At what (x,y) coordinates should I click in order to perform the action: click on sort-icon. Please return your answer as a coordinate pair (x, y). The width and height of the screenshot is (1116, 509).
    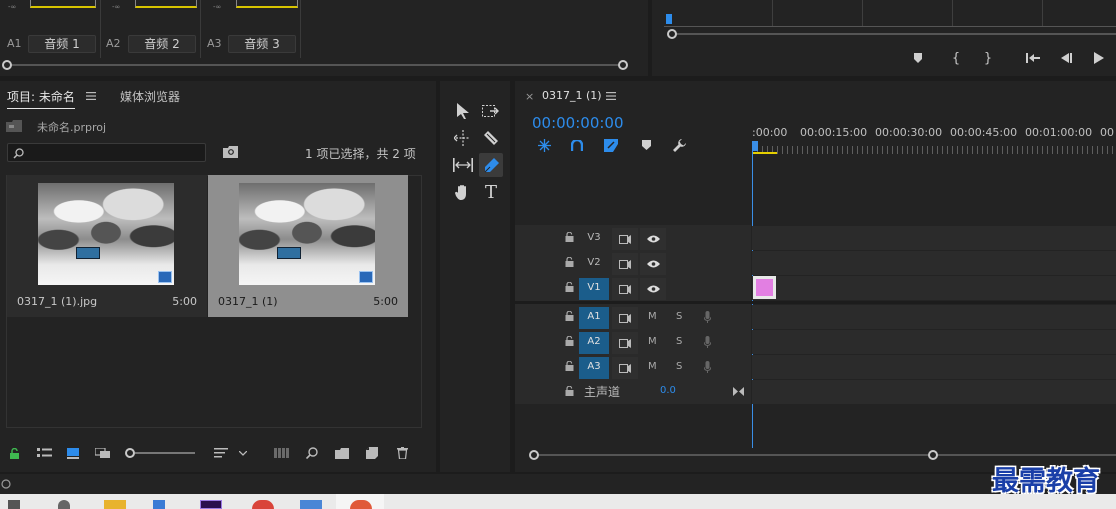
    Looking at the image, I should click on (221, 453).